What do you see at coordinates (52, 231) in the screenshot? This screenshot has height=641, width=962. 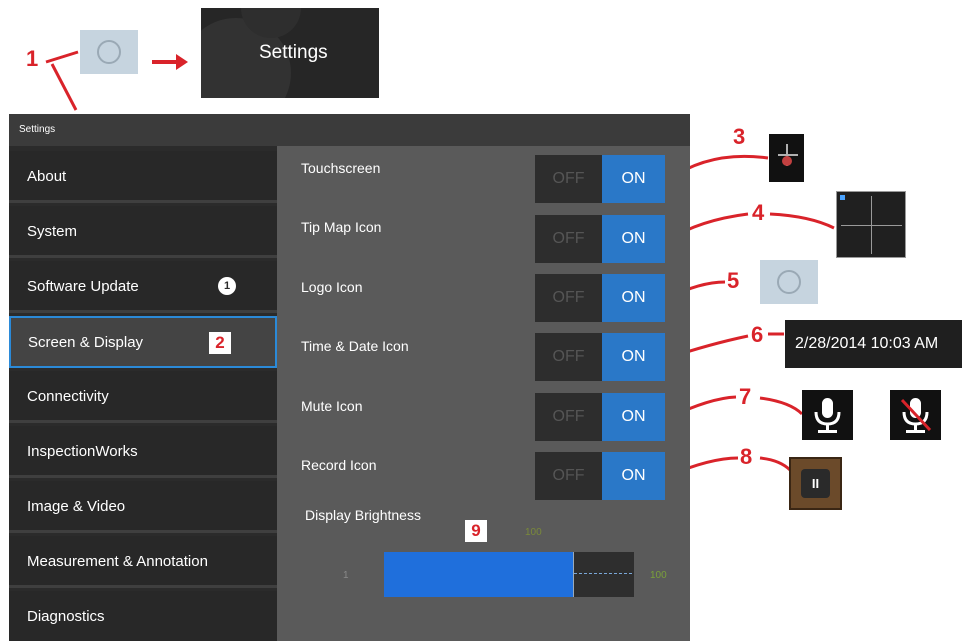 I see `sidebar-item-label: System` at bounding box center [52, 231].